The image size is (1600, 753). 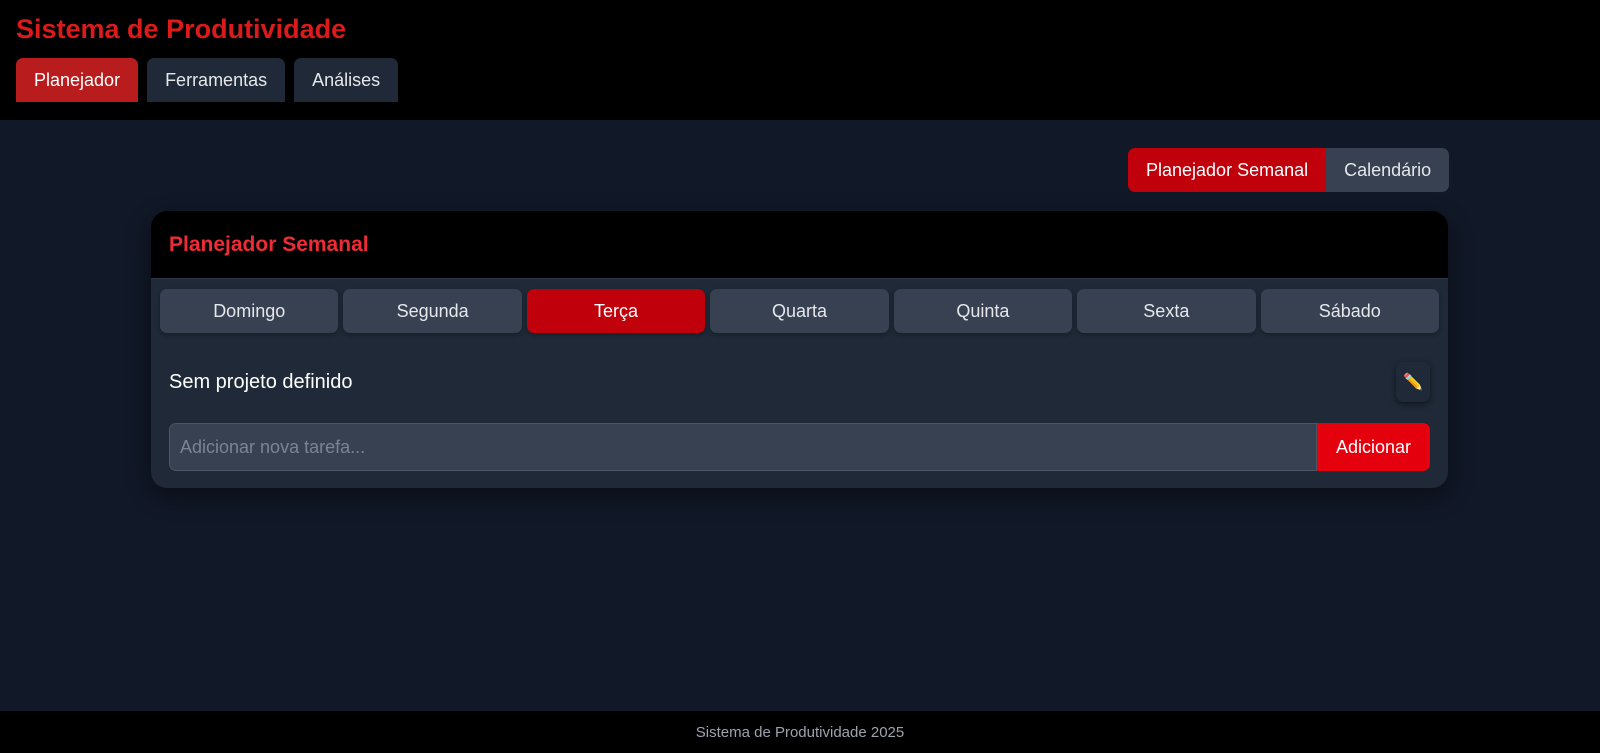 I want to click on weekly-planner-button: Planejador Semanal, so click(x=1227, y=170).